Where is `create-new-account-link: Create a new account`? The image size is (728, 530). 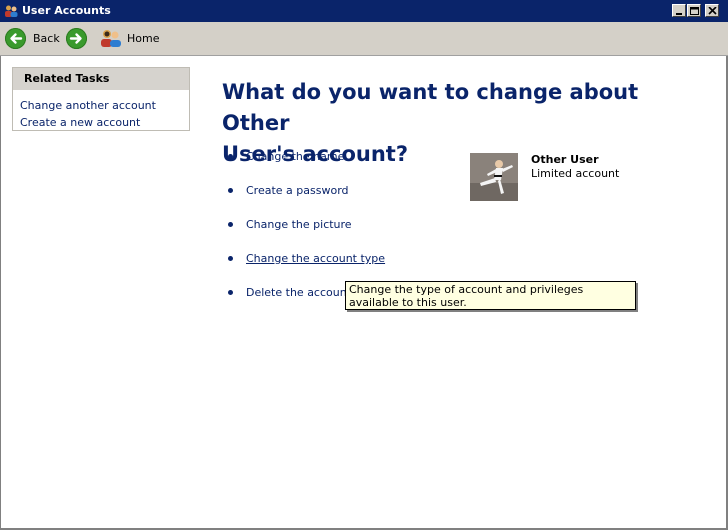 create-new-account-link: Create a new account is located at coordinates (101, 122).